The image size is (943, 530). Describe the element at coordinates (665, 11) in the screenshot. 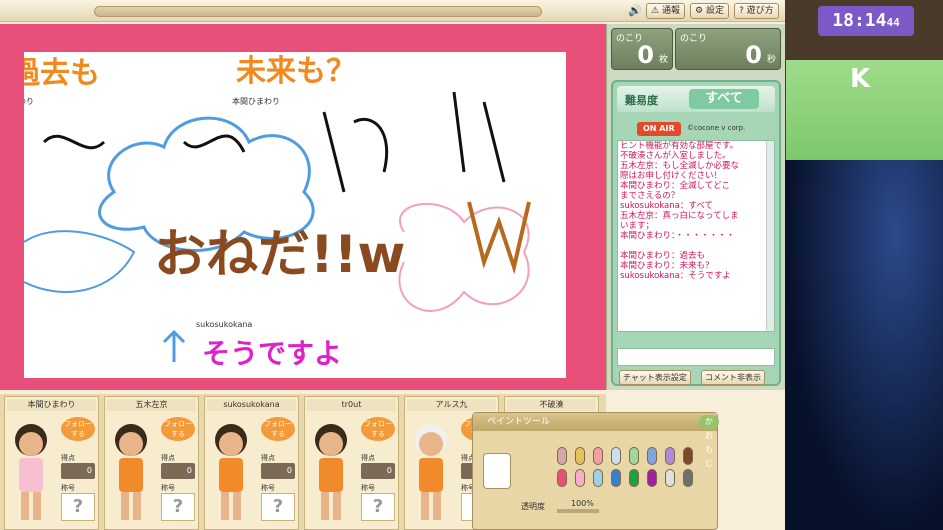

I see `report-button: ⚠ 通報` at that location.